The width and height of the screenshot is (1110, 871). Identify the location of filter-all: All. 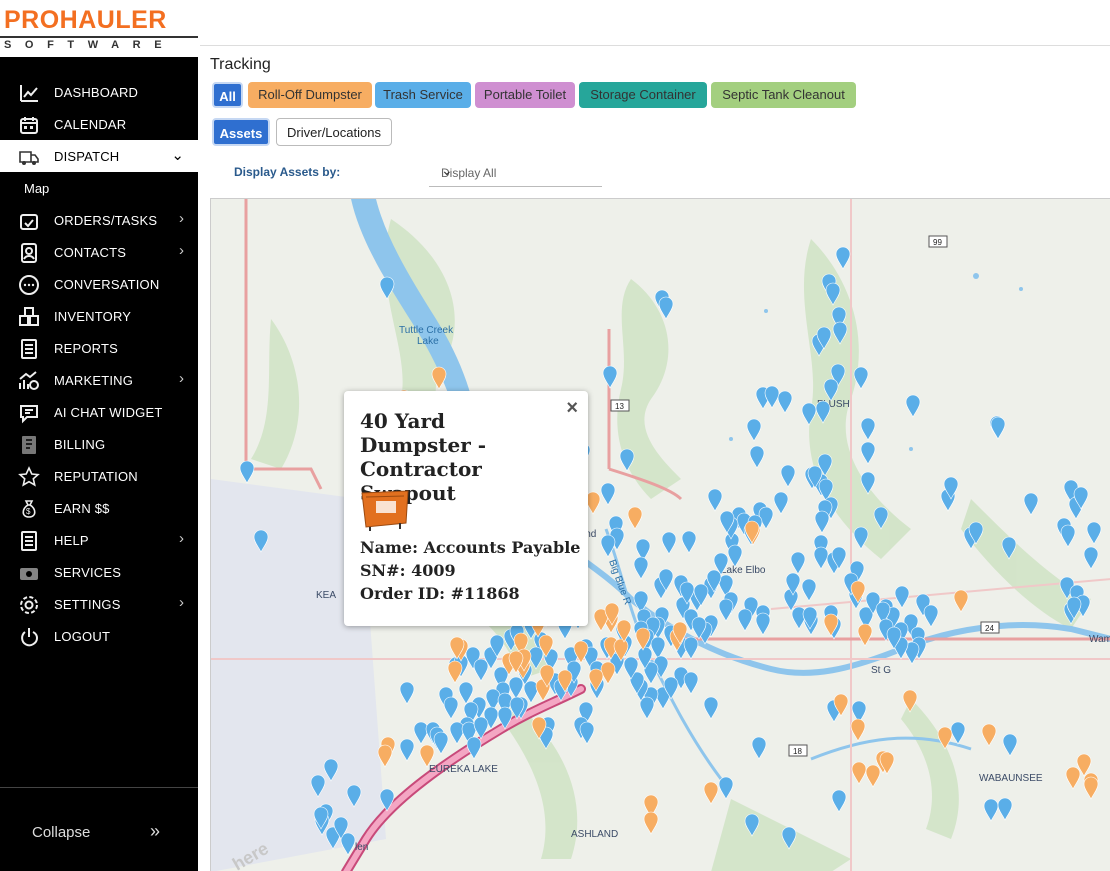
(227, 95).